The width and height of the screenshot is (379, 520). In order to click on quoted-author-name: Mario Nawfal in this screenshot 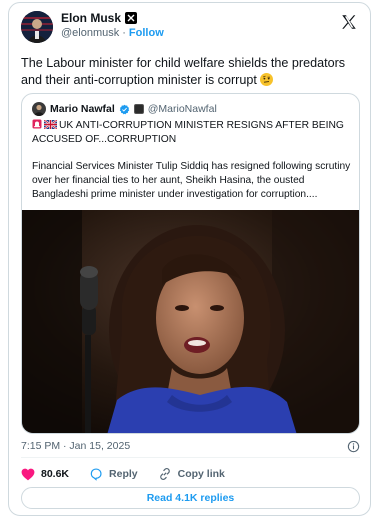, I will do `click(82, 109)`.